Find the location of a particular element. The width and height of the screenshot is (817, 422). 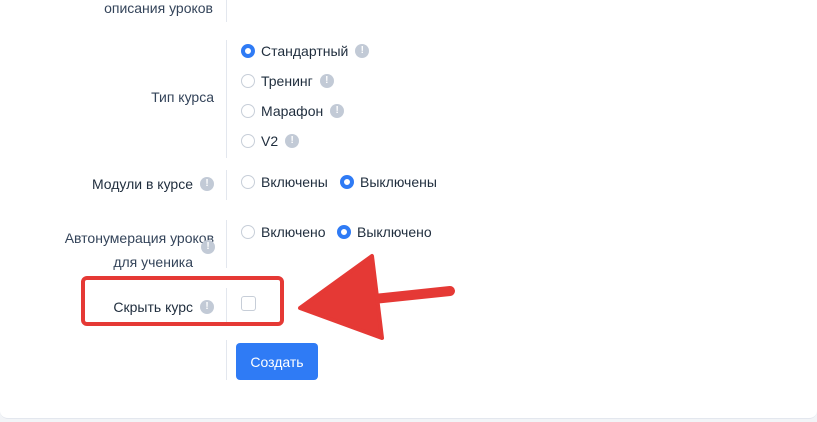

autonumbering-label: Автонумерация уроков для ученика is located at coordinates (139, 250).